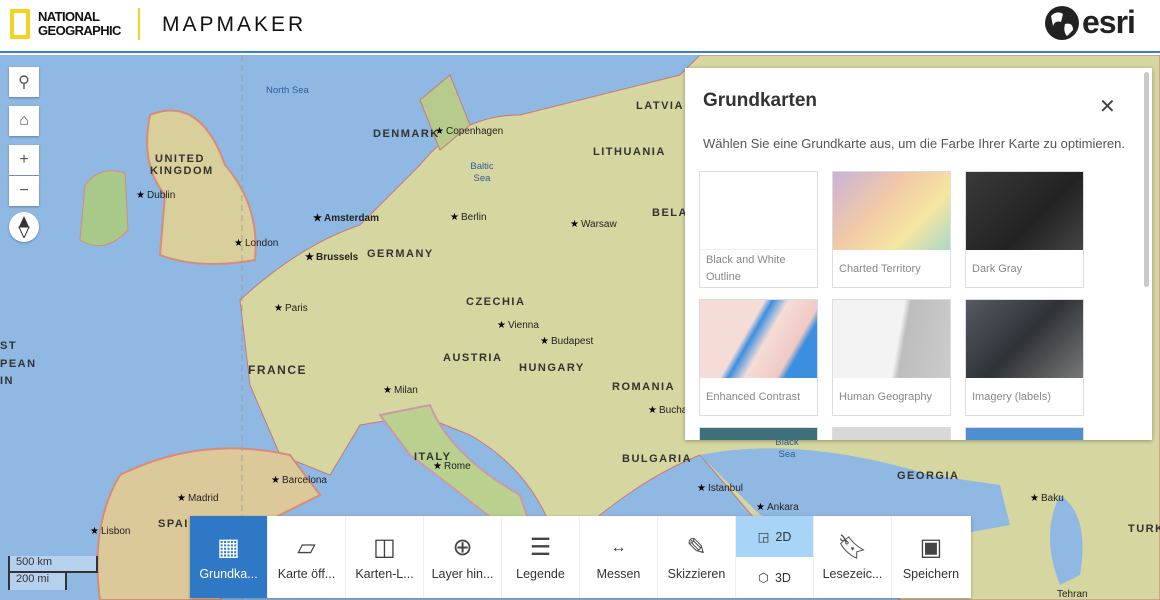  What do you see at coordinates (667, 410) in the screenshot?
I see `city-label: Bucha` at bounding box center [667, 410].